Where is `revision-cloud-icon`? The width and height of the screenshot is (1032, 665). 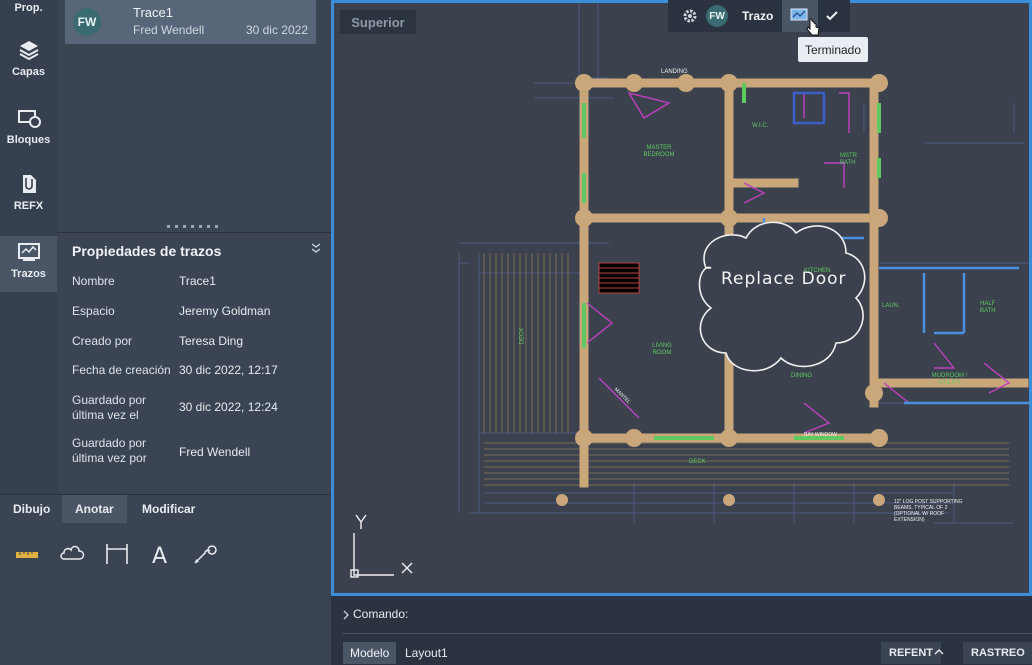
revision-cloud-icon is located at coordinates (72, 554).